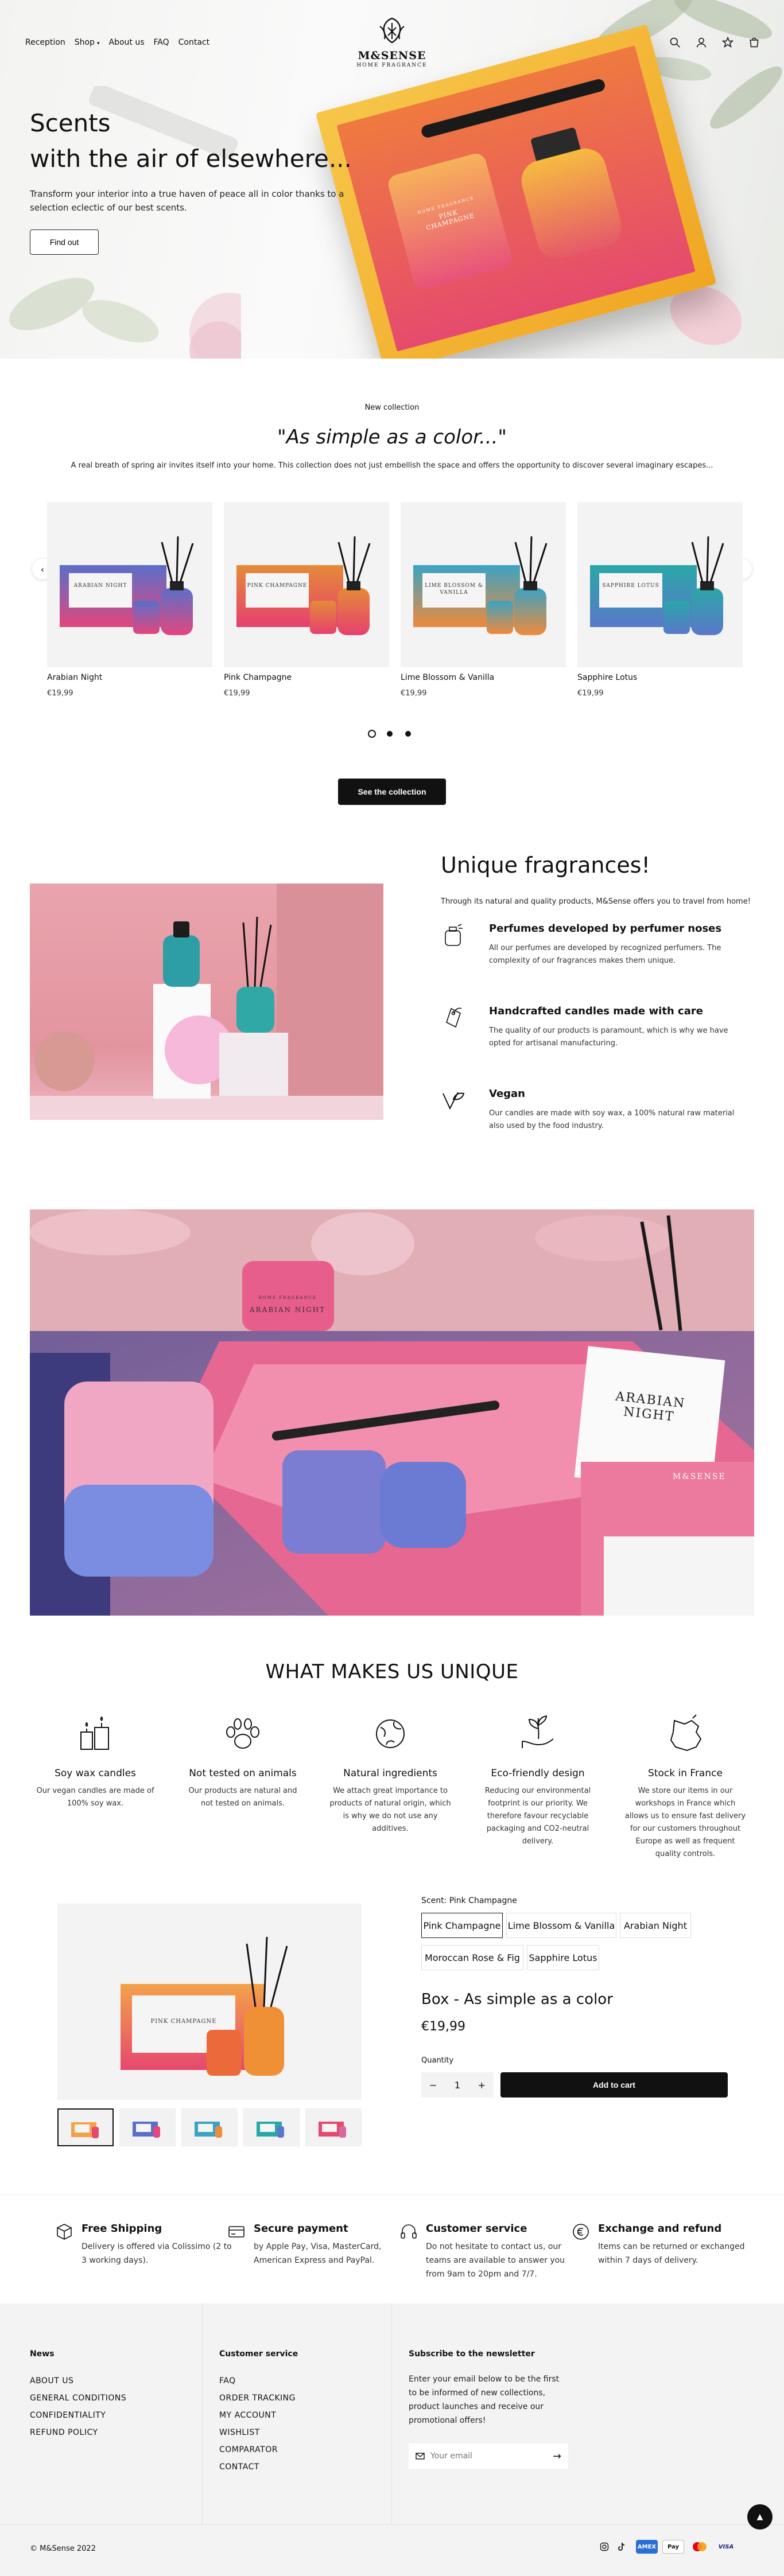 This screenshot has width=784, height=2576. Describe the element at coordinates (193, 42) in the screenshot. I see `nav-contact: Contact` at that location.